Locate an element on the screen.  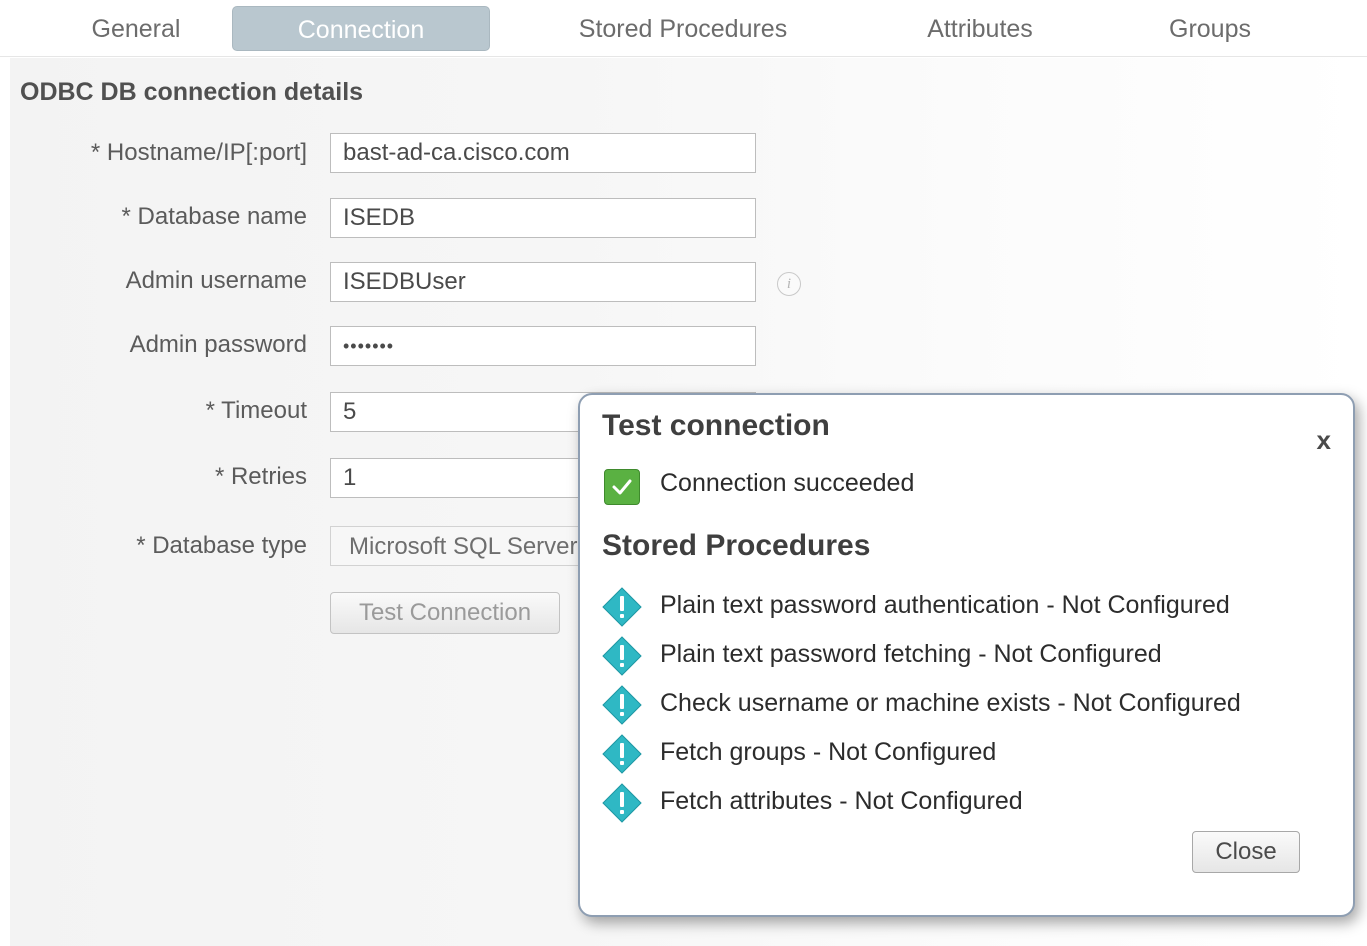
list-item: Fetch attributes - Not Configured is located at coordinates (970, 803).